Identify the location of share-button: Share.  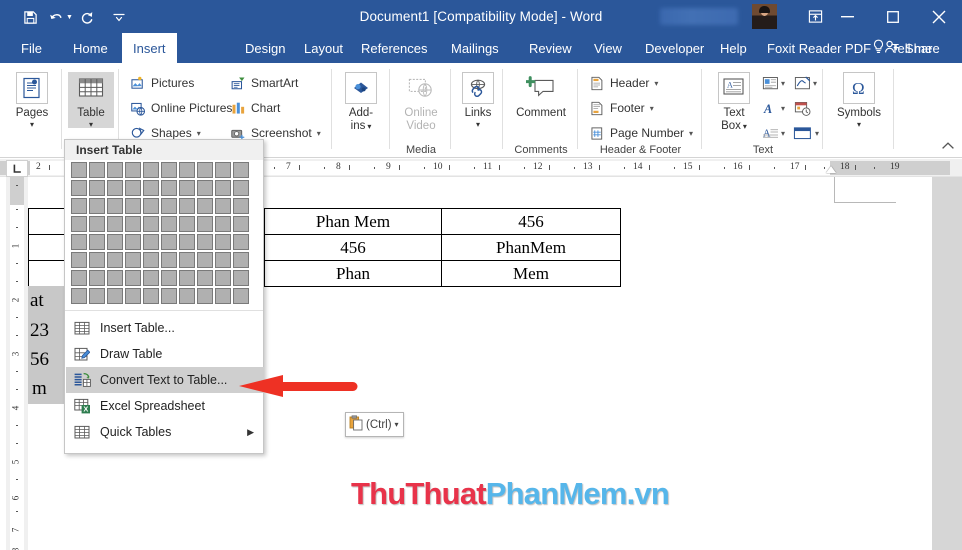
(912, 48).